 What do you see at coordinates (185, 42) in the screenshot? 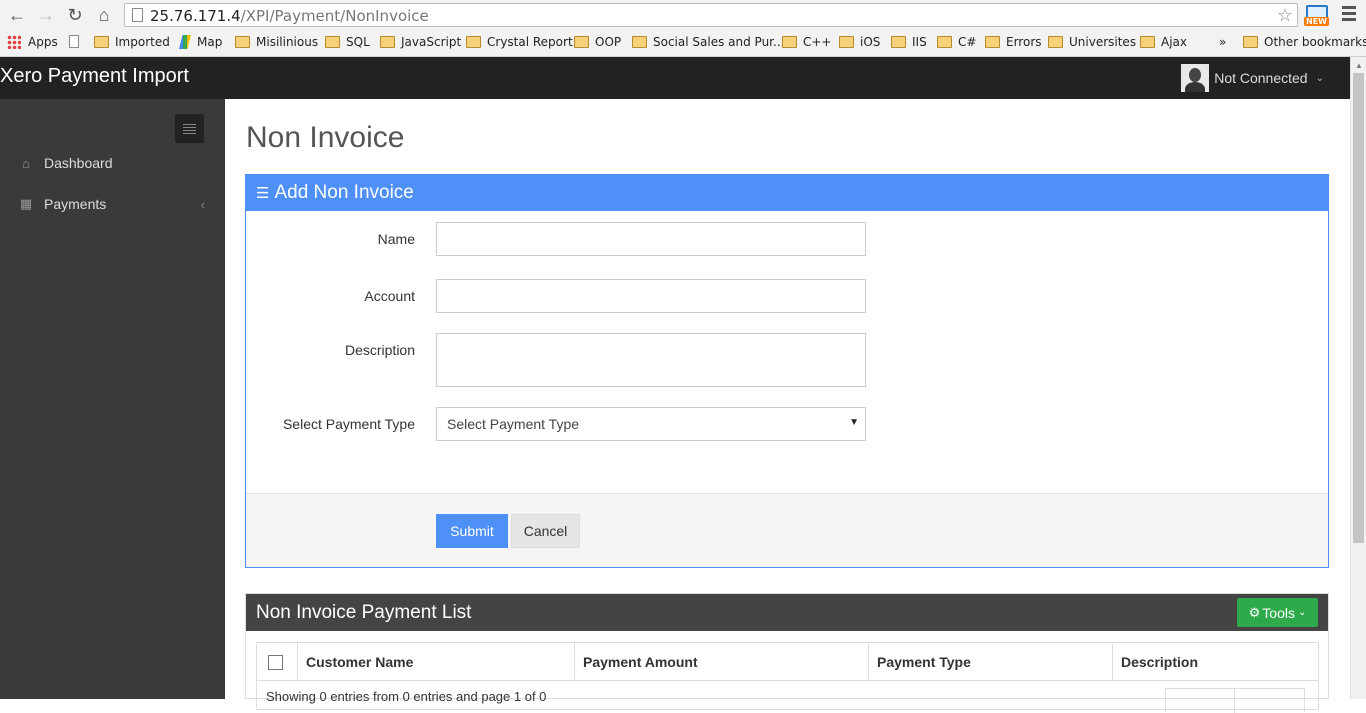
I see `map-icon` at bounding box center [185, 42].